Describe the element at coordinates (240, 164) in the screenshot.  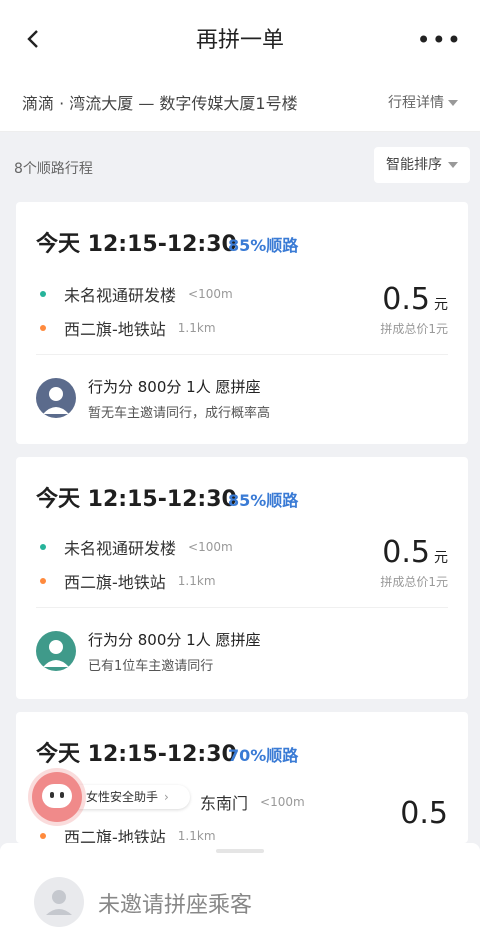
I see `list-header: 8个顺路行程 智能排序` at that location.